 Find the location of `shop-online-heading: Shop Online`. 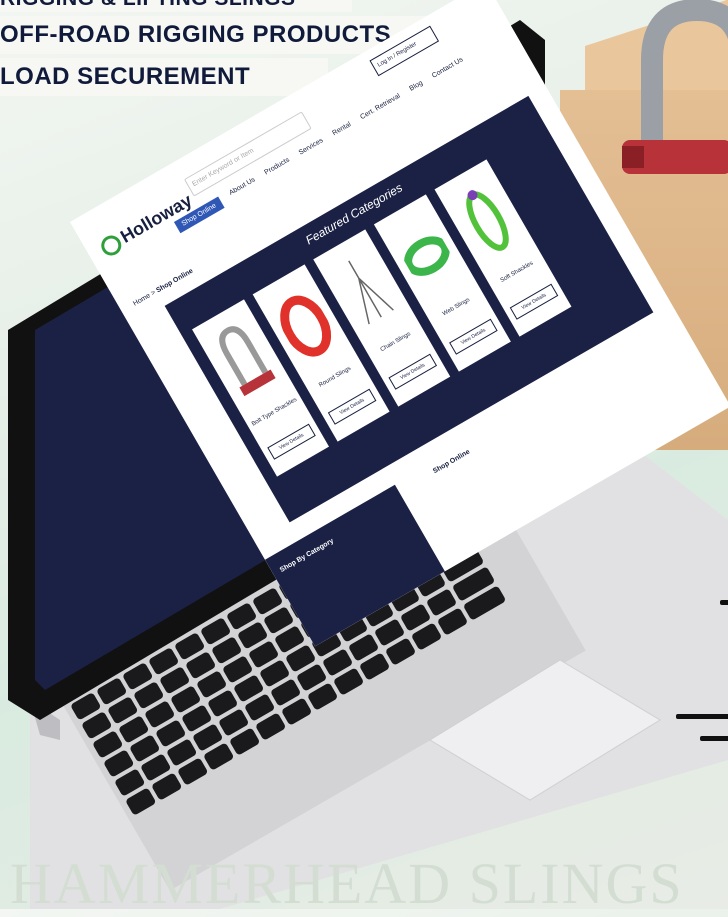

shop-online-heading: Shop Online is located at coordinates (452, 462).